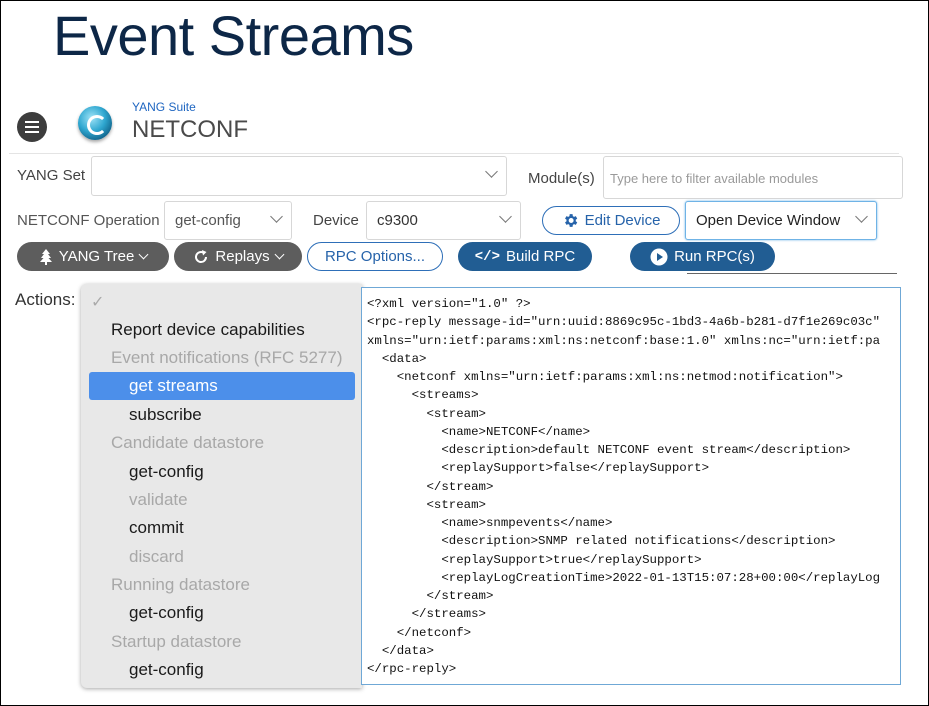 This screenshot has width=929, height=706. What do you see at coordinates (176, 641) in the screenshot?
I see `menu-item-startup-header: Startup datastore` at bounding box center [176, 641].